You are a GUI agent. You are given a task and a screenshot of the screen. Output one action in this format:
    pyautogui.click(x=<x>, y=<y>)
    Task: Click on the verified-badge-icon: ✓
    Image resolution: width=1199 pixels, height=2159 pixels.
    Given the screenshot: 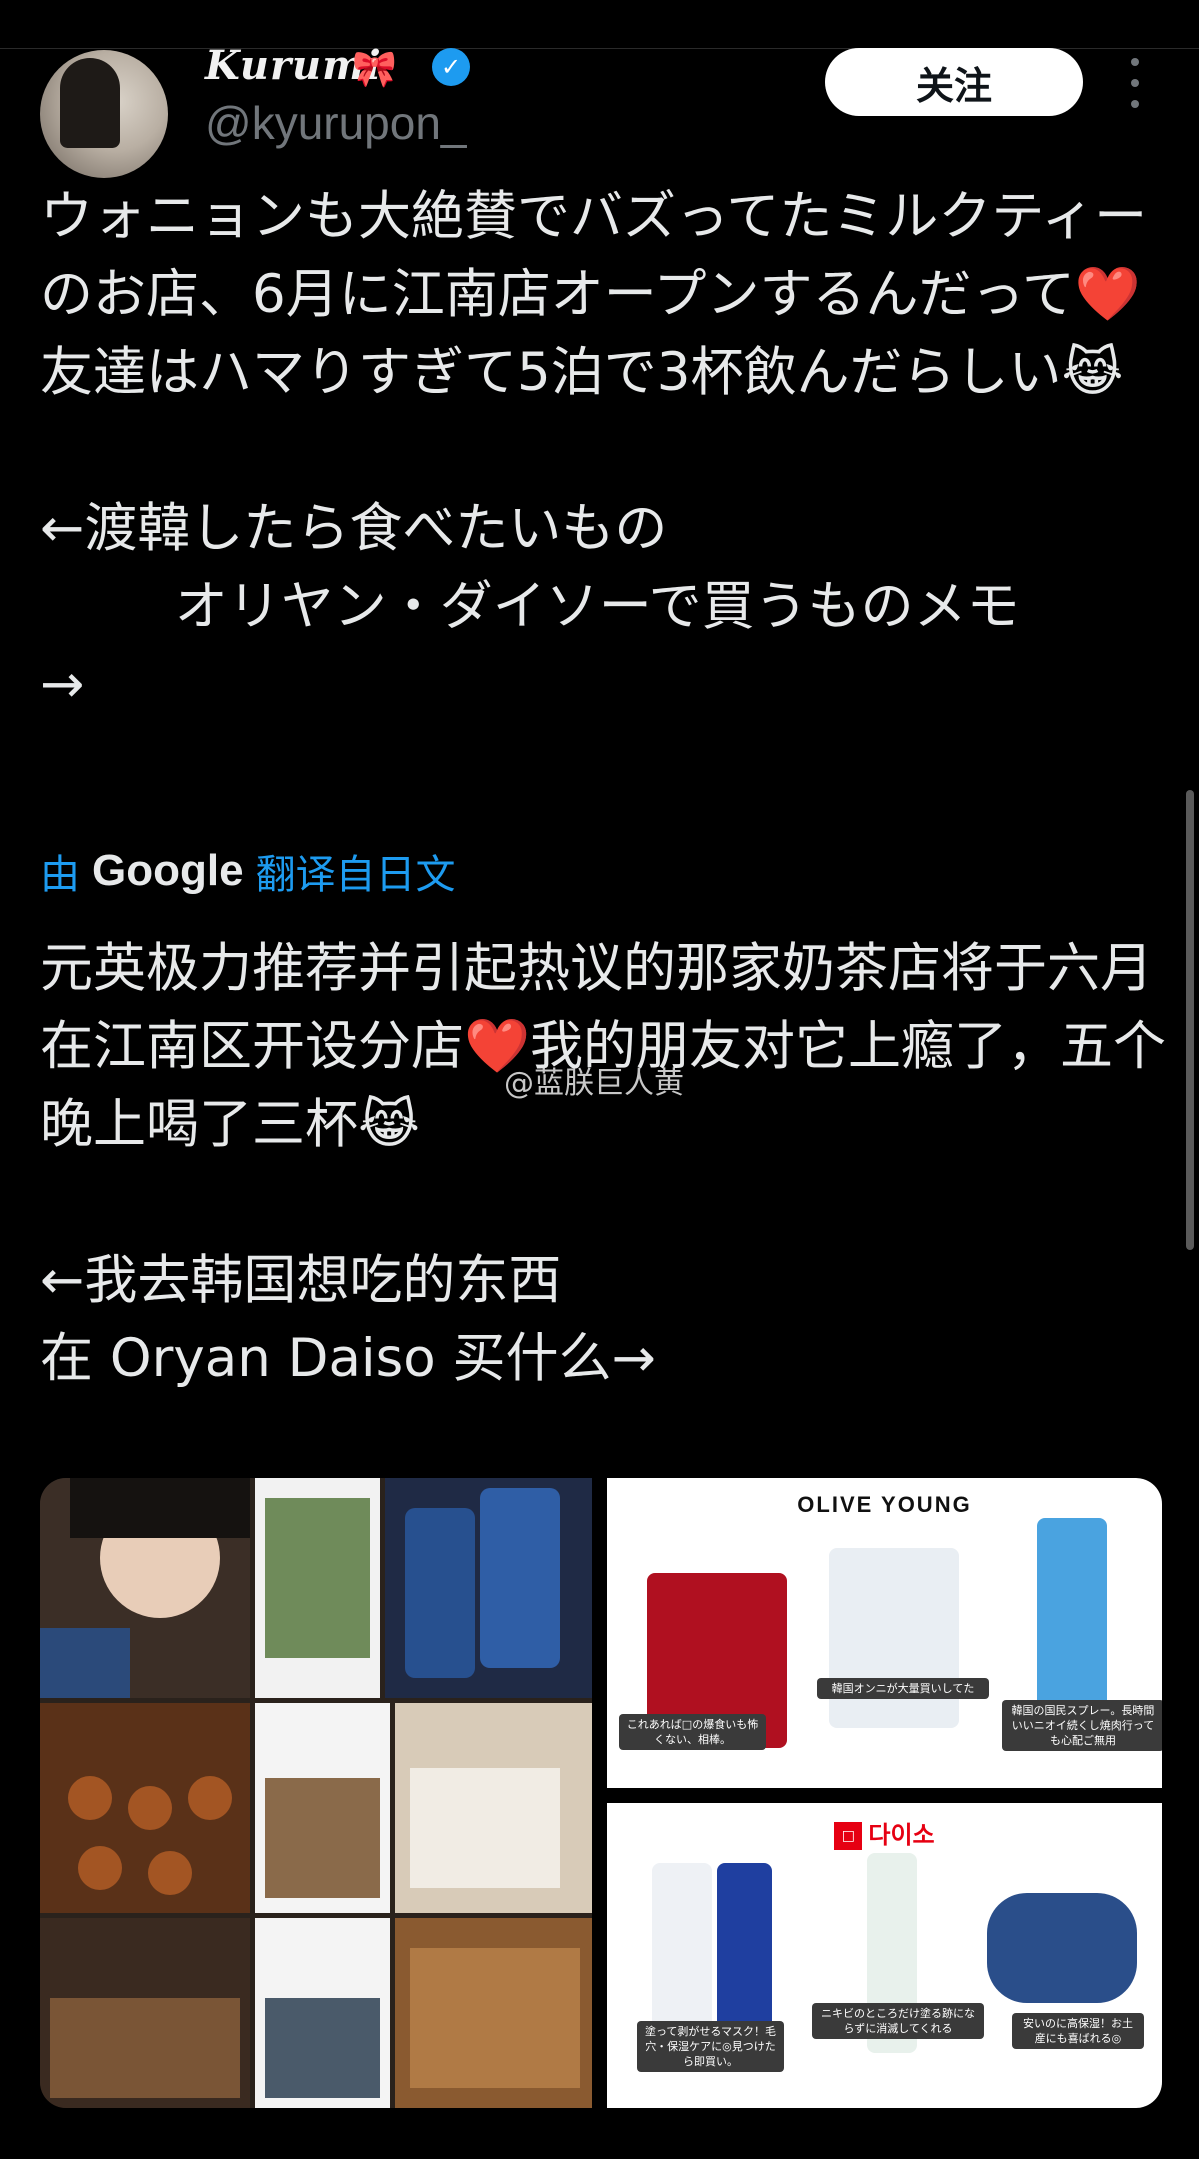 What is the action you would take?
    pyautogui.click(x=451, y=67)
    